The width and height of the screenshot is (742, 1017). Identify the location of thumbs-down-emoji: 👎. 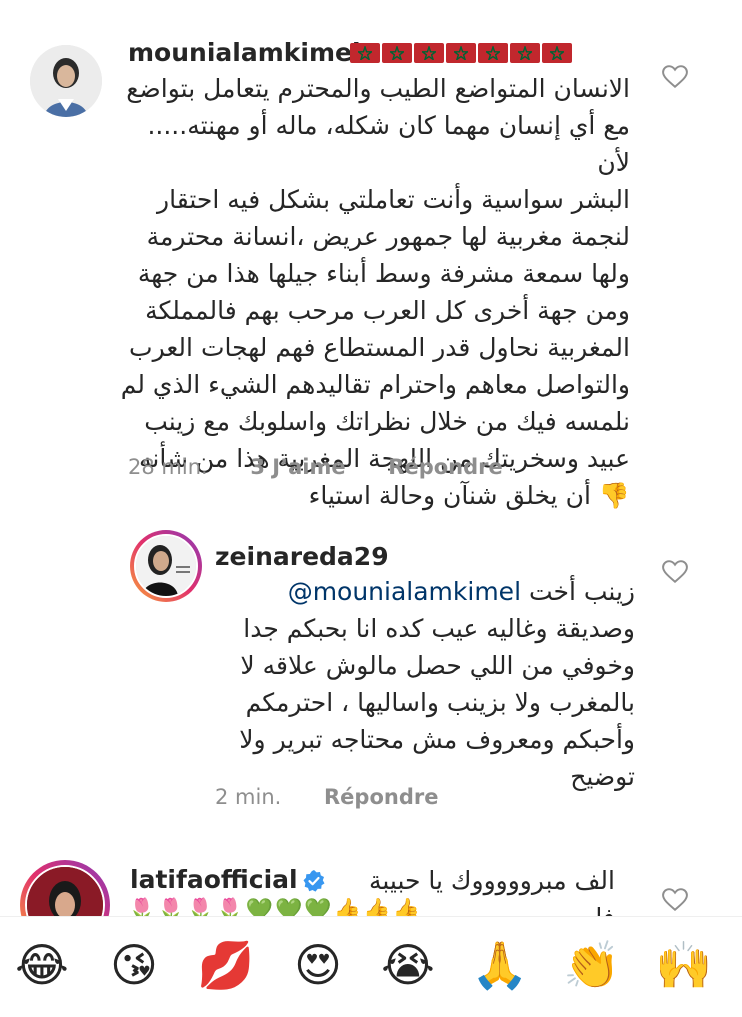
(614, 495).